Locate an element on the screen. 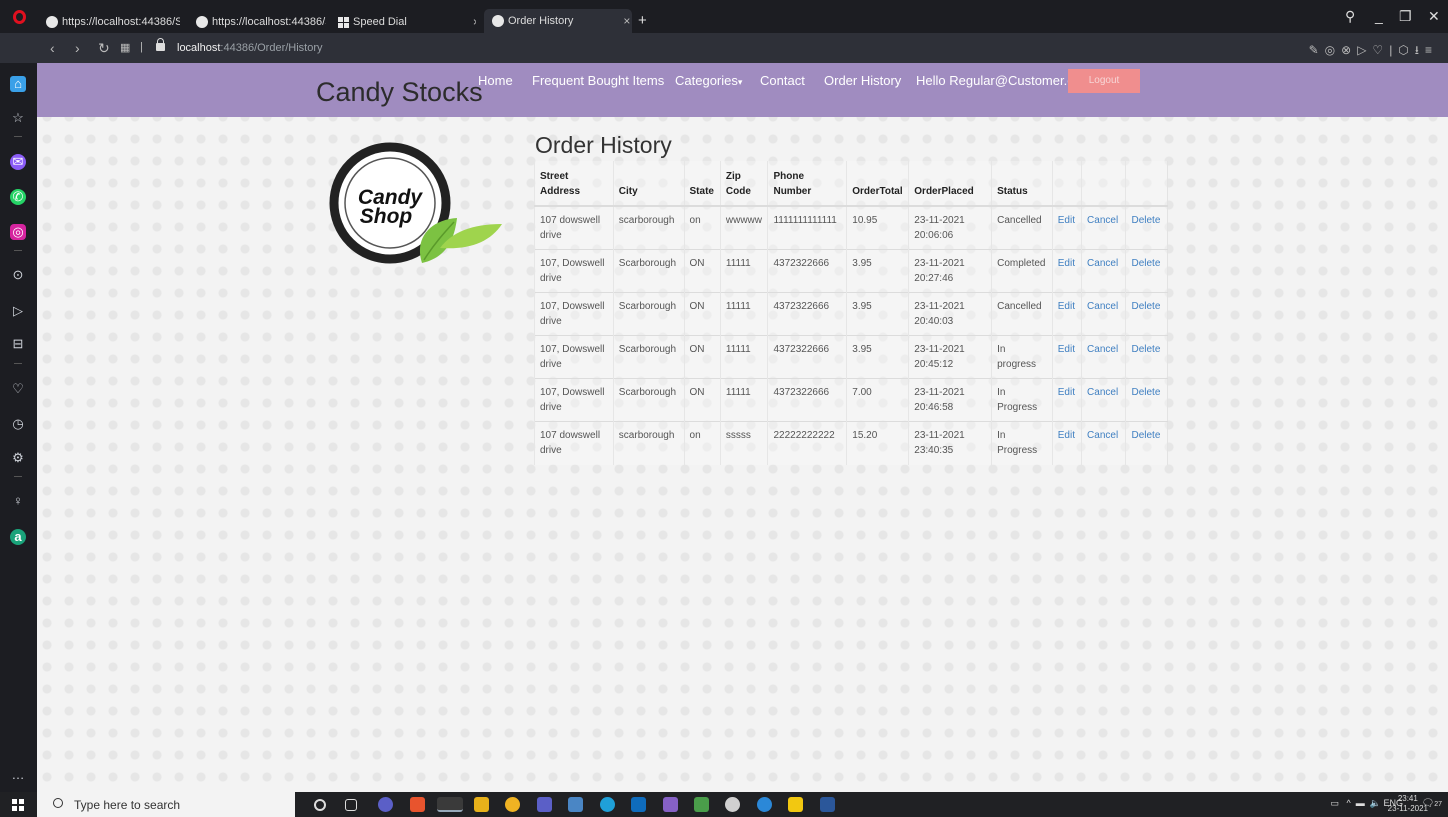 The image size is (1448, 817). brand-link: Candy Stocks is located at coordinates (399, 92).